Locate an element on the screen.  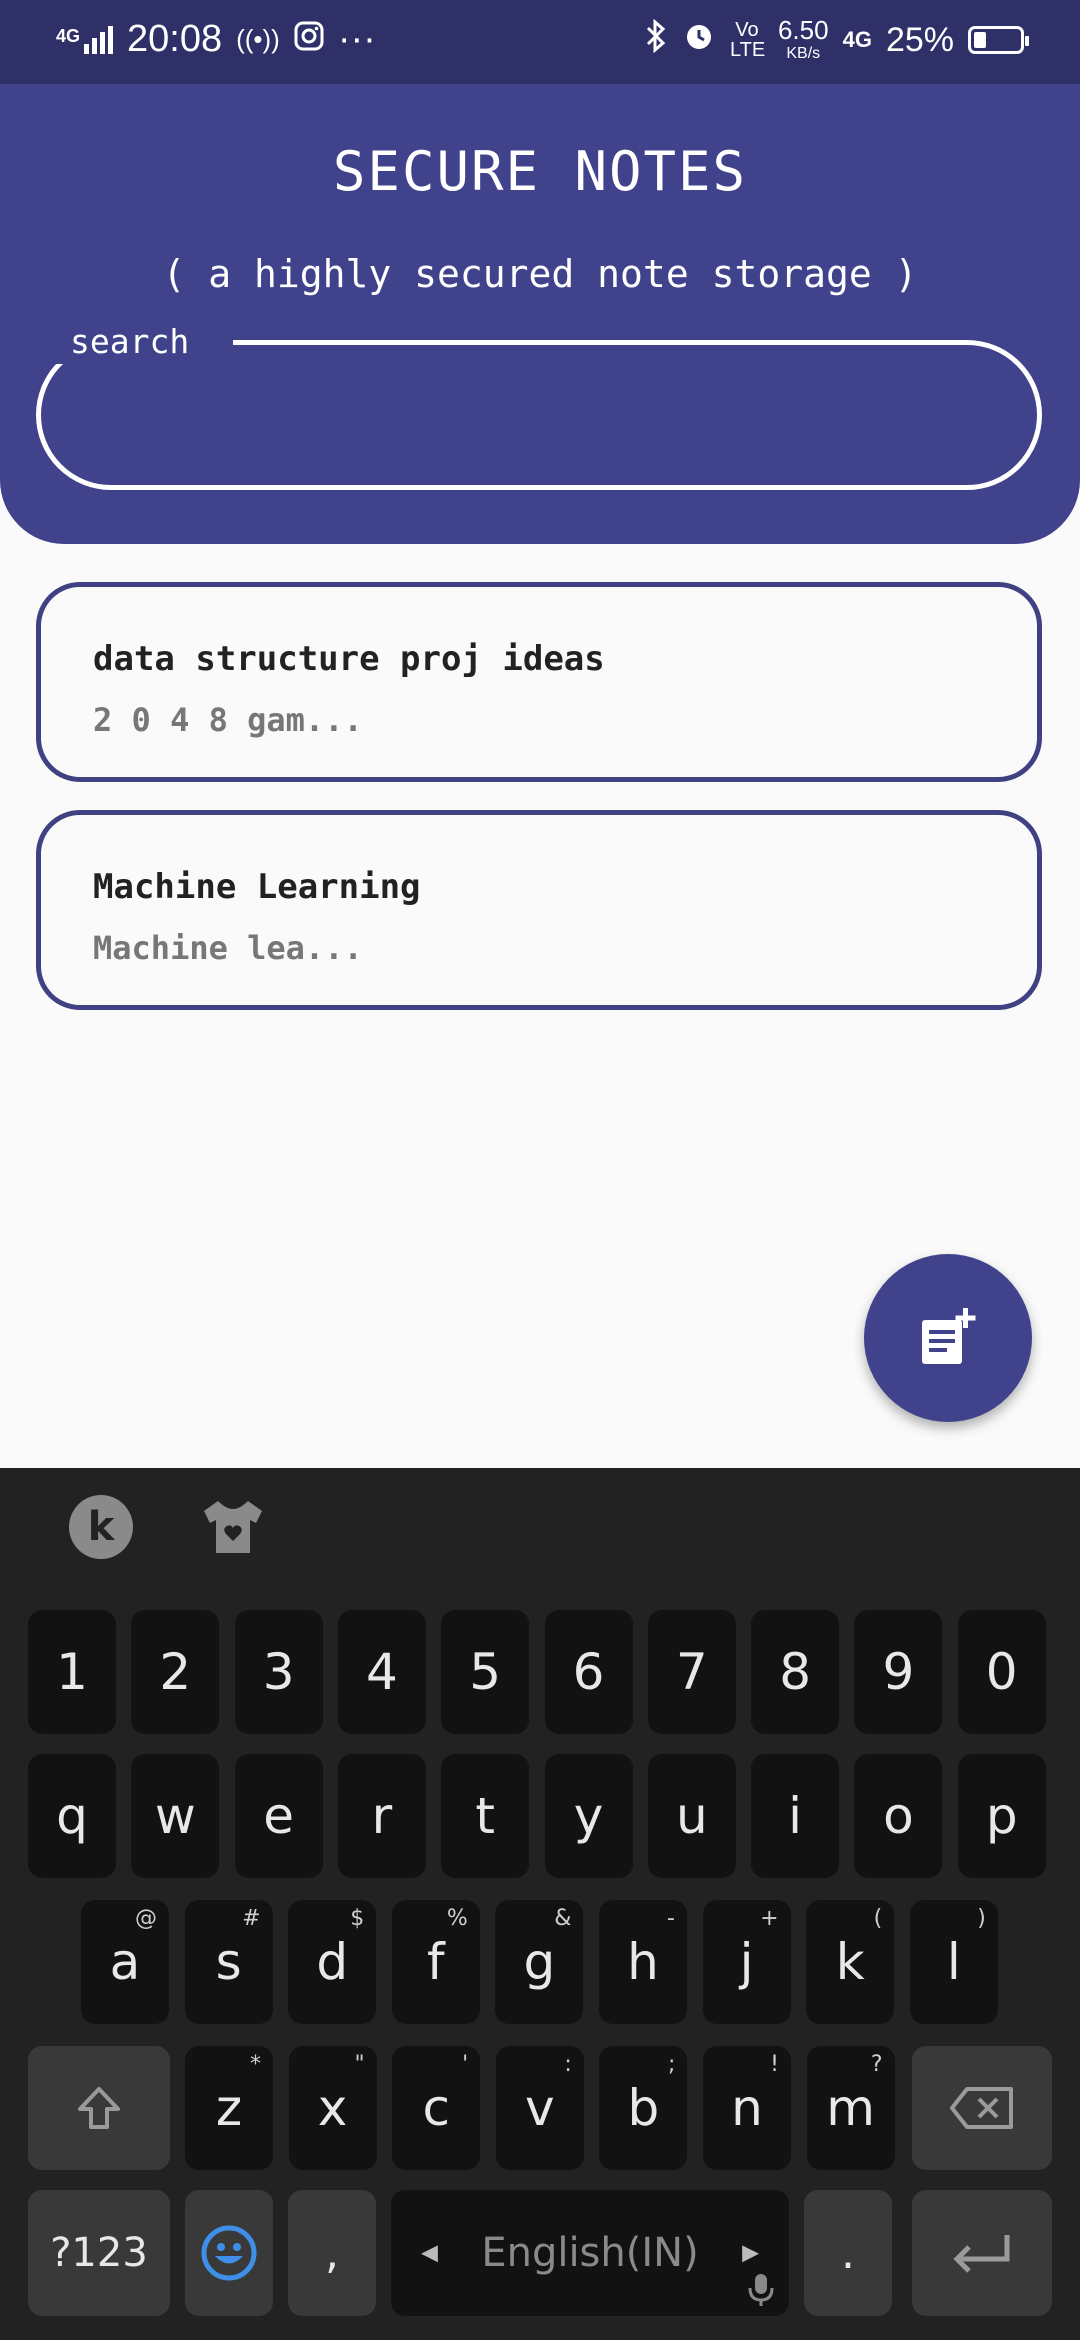
key-label: t is located at coordinates (485, 1816).